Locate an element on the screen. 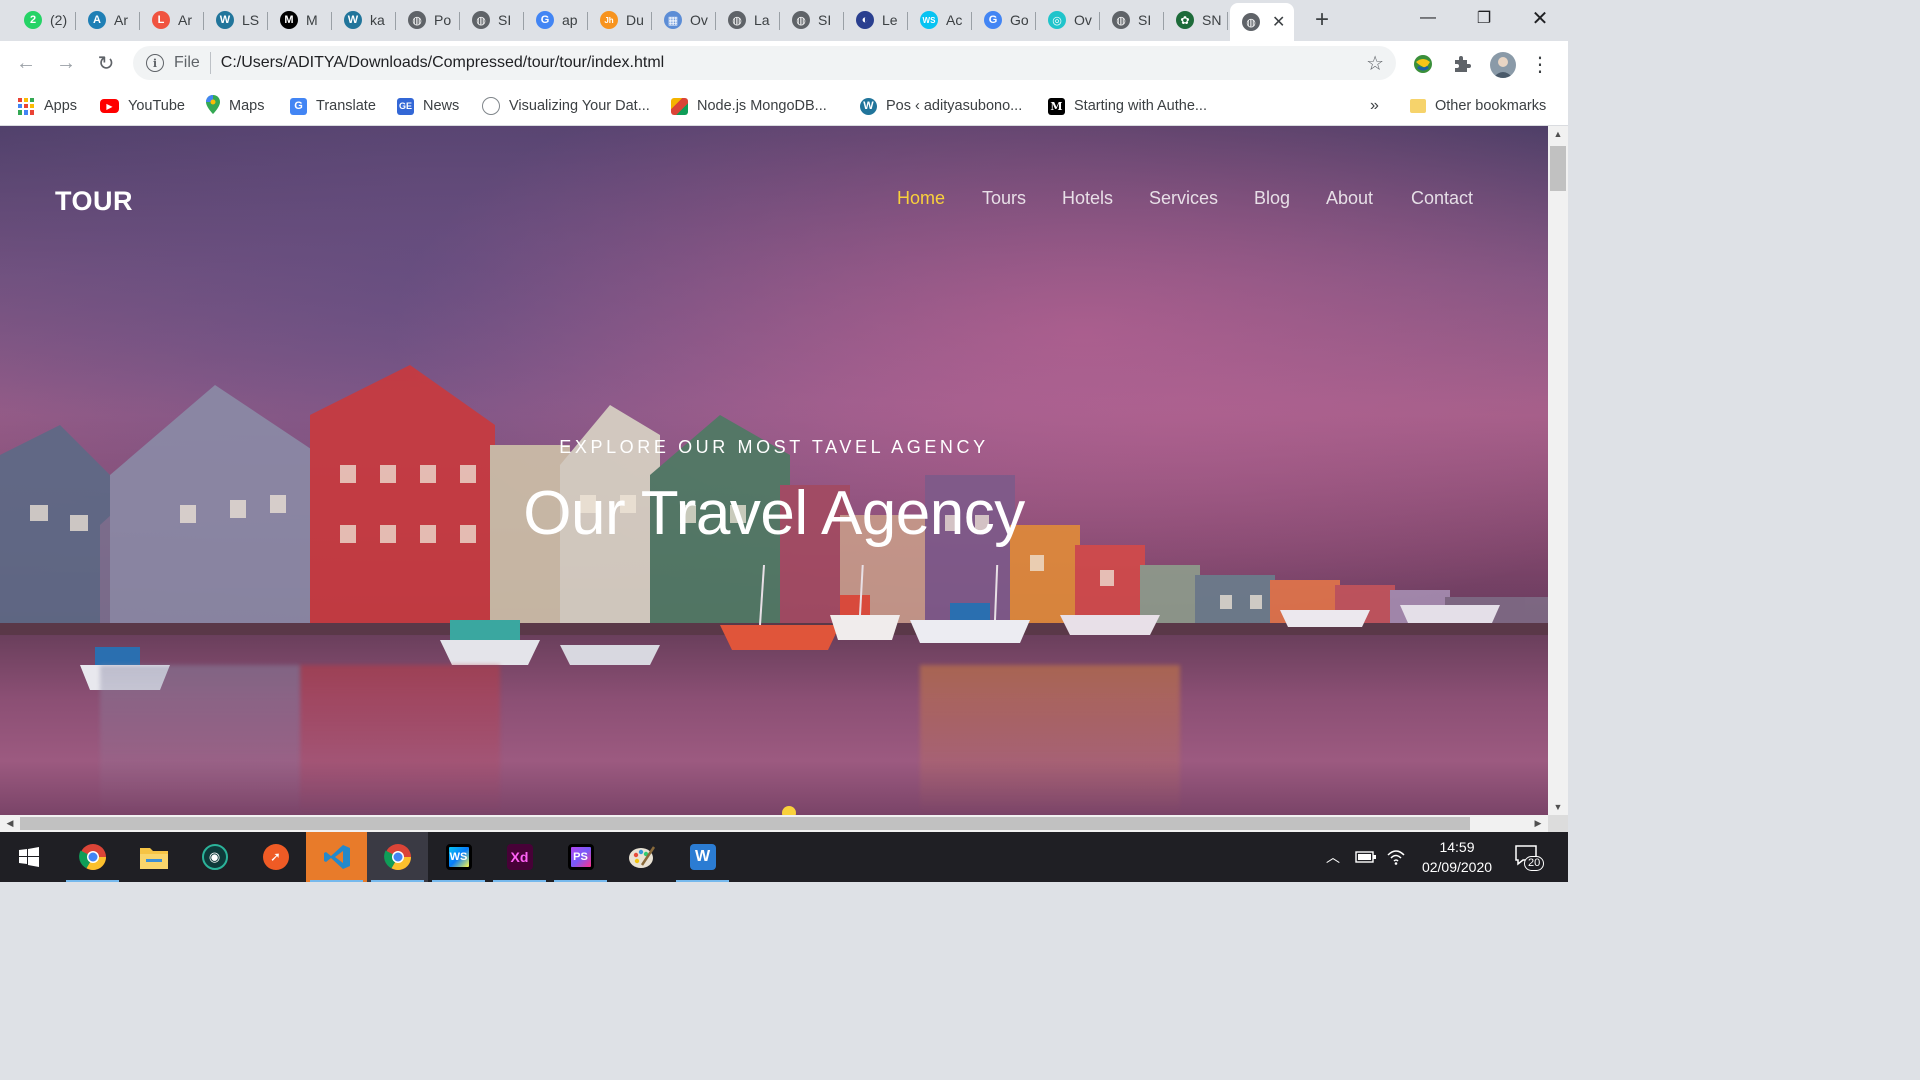 Image resolution: width=1920 pixels, height=1080 pixels. nav-home: Home is located at coordinates (921, 198).